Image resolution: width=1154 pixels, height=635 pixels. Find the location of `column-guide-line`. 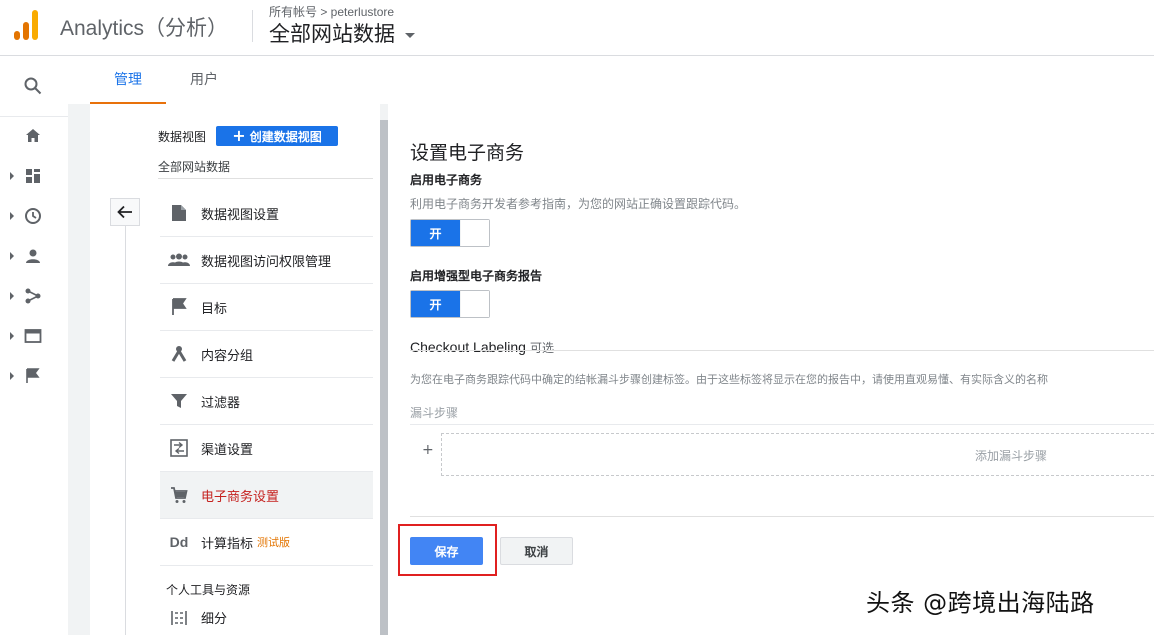

column-guide-line is located at coordinates (125, 430).